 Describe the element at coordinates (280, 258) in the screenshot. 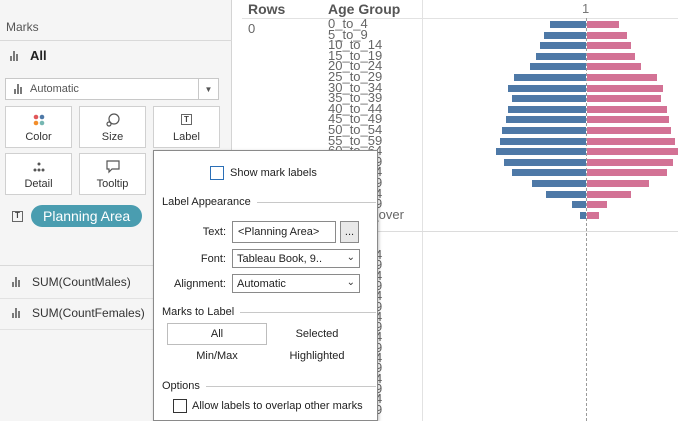

I see `font-value: Tableau Book, 9..` at that location.